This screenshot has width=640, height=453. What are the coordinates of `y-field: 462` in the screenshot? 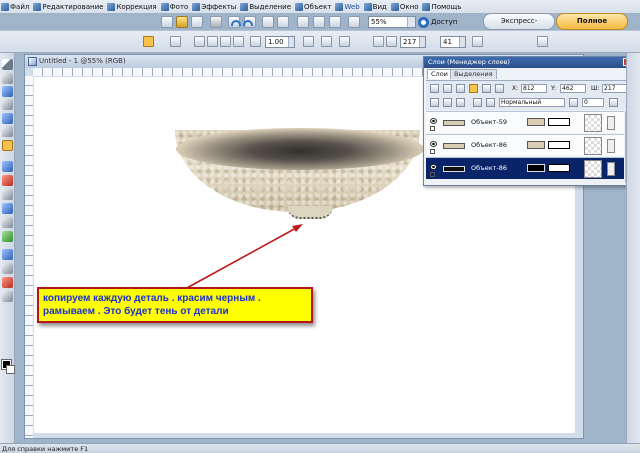 It's located at (573, 88).